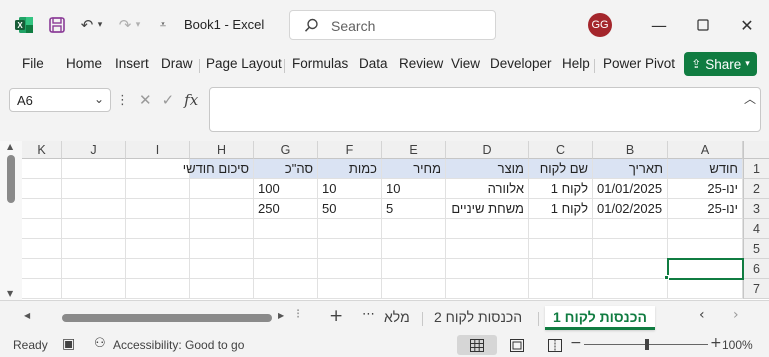  Describe the element at coordinates (630, 229) in the screenshot. I see `cell-b4` at that location.